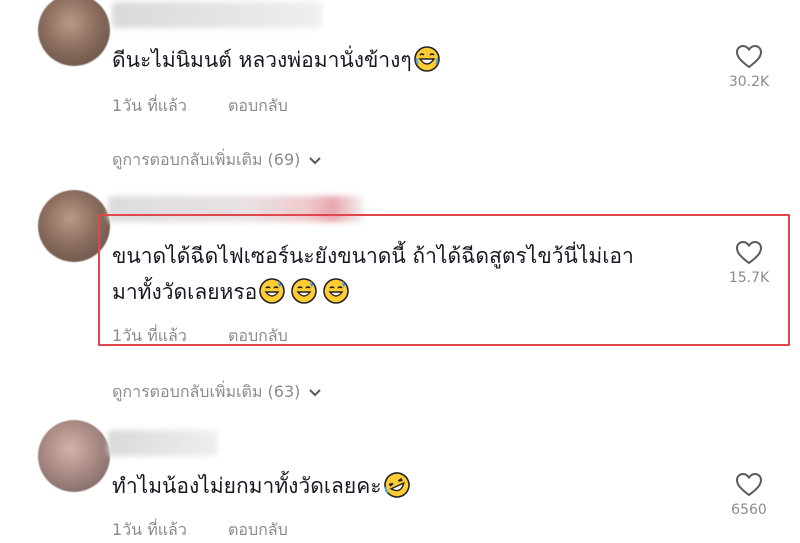 The width and height of the screenshot is (800, 543). What do you see at coordinates (206, 391) in the screenshot?
I see `view-more-label: ดูการตอบกลับเพิ่มเติม (63)` at bounding box center [206, 391].